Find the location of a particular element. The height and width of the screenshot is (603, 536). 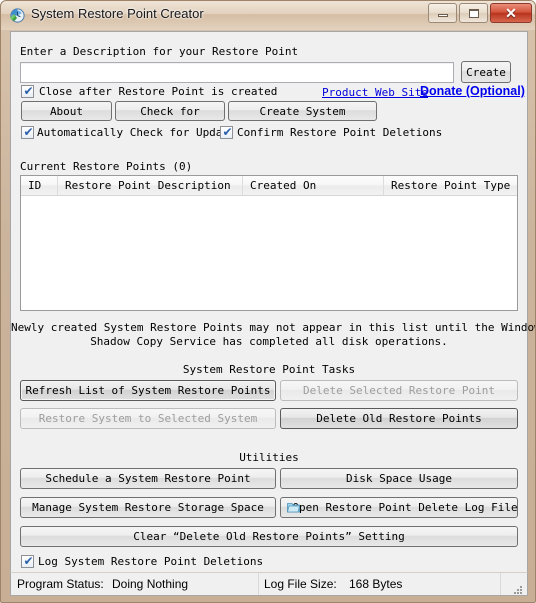

close-after-checkbox-label: Close after Restore Point is created is located at coordinates (158, 91).